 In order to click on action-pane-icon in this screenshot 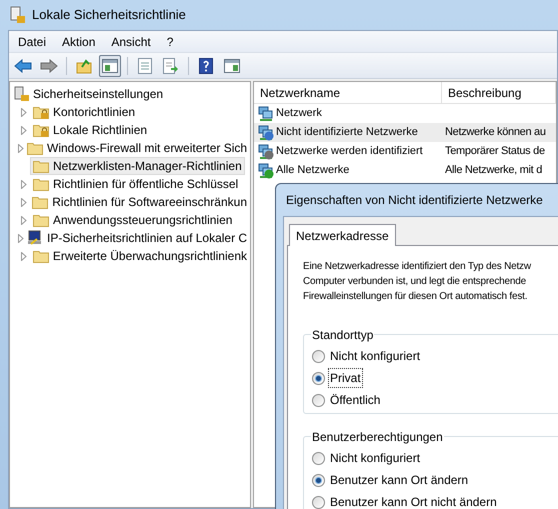, I will do `click(232, 65)`.